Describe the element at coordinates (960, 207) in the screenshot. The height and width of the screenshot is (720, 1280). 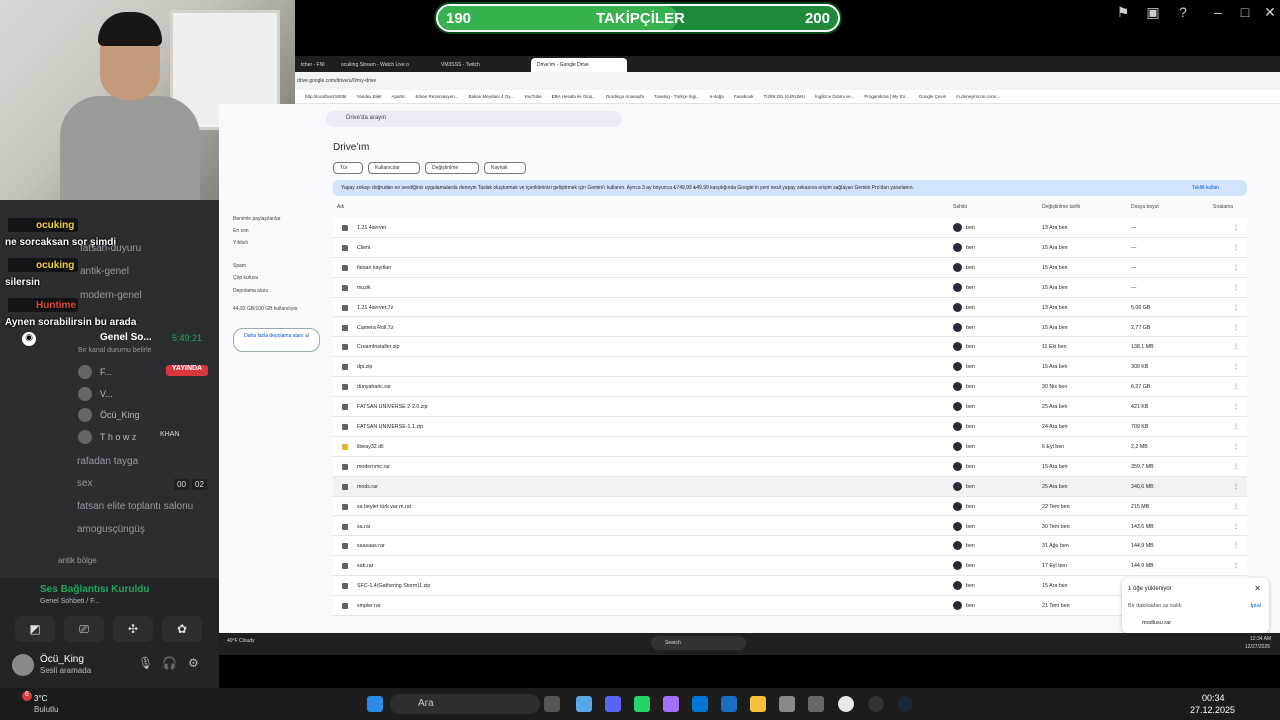
I see `col-owner: Sahibi` at that location.